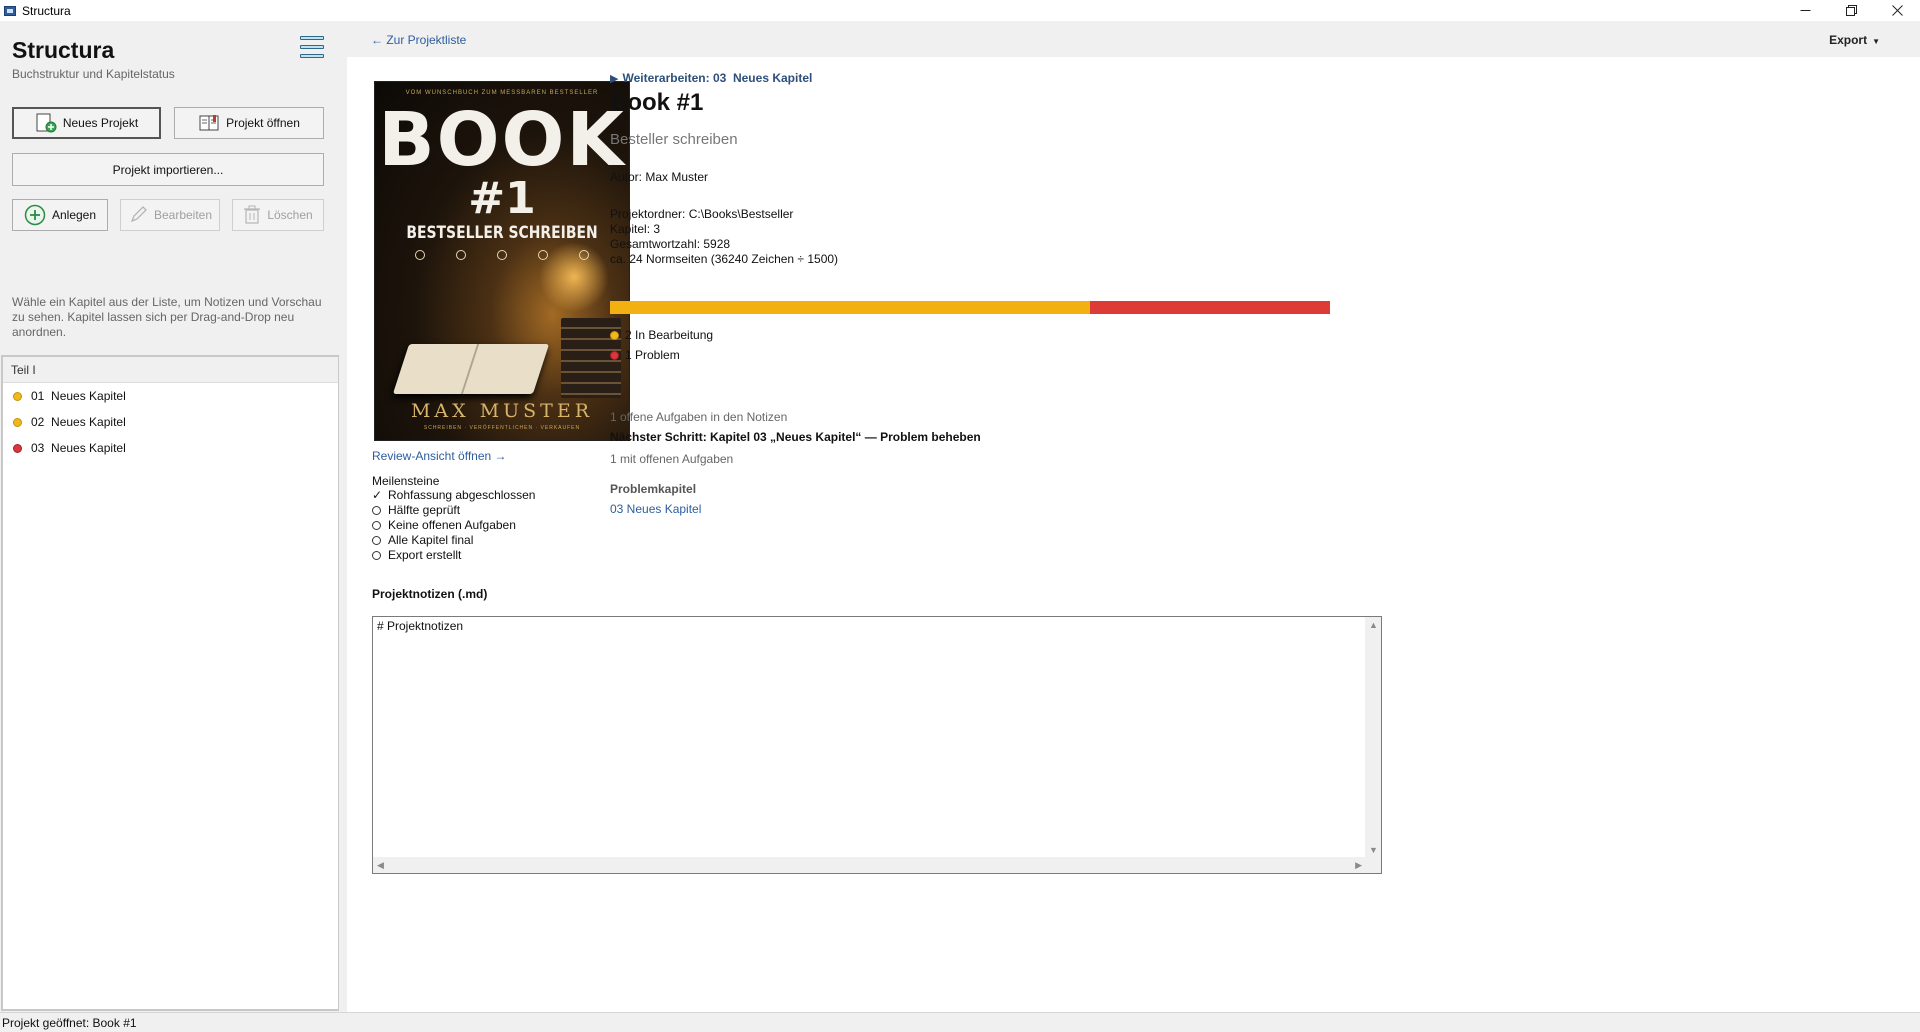  Describe the element at coordinates (1210, 307) in the screenshot. I see `progress-segment-problem` at that location.